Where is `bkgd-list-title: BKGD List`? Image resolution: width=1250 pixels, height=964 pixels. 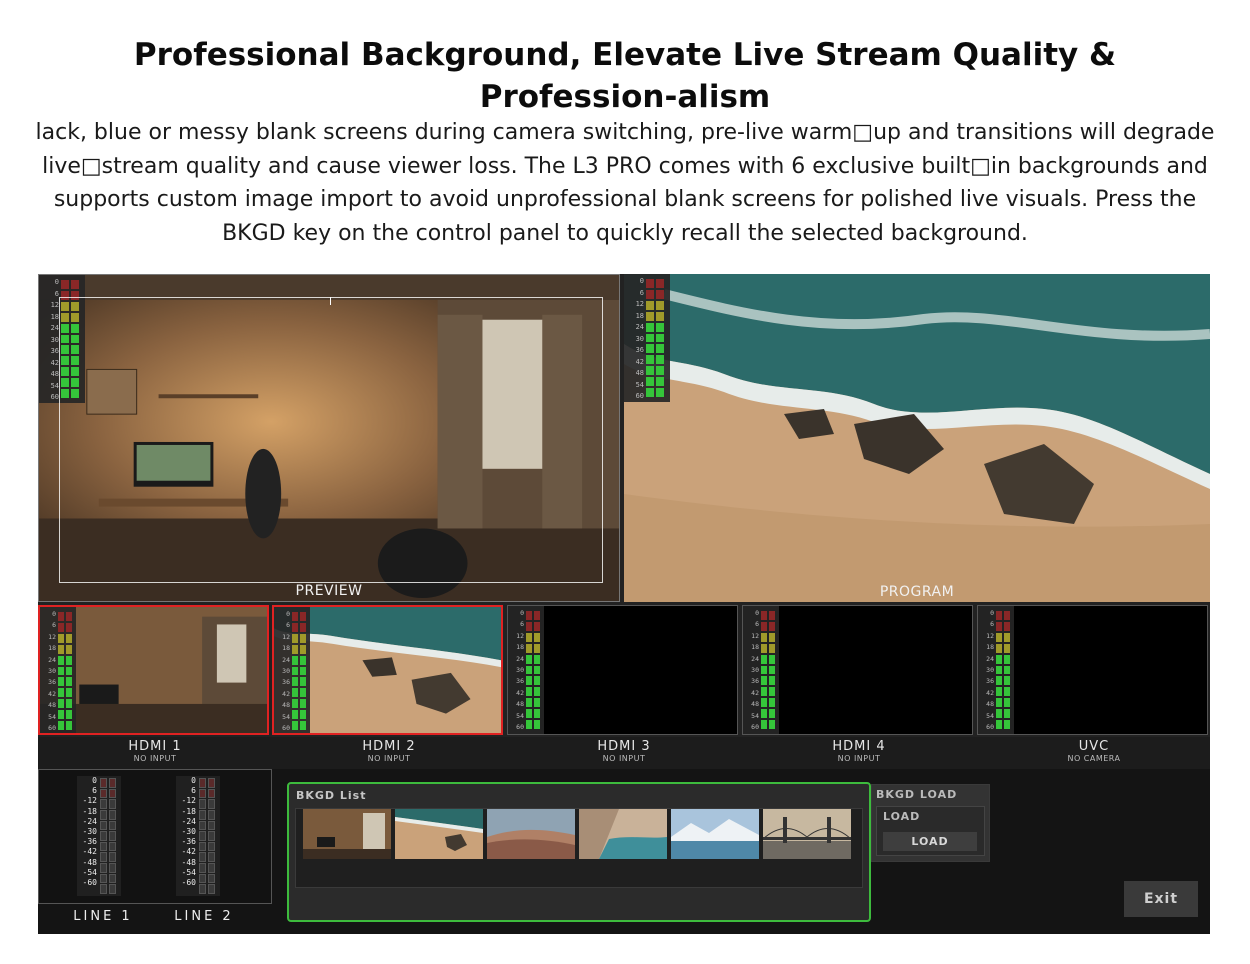 bkgd-list-title: BKGD List is located at coordinates (331, 795).